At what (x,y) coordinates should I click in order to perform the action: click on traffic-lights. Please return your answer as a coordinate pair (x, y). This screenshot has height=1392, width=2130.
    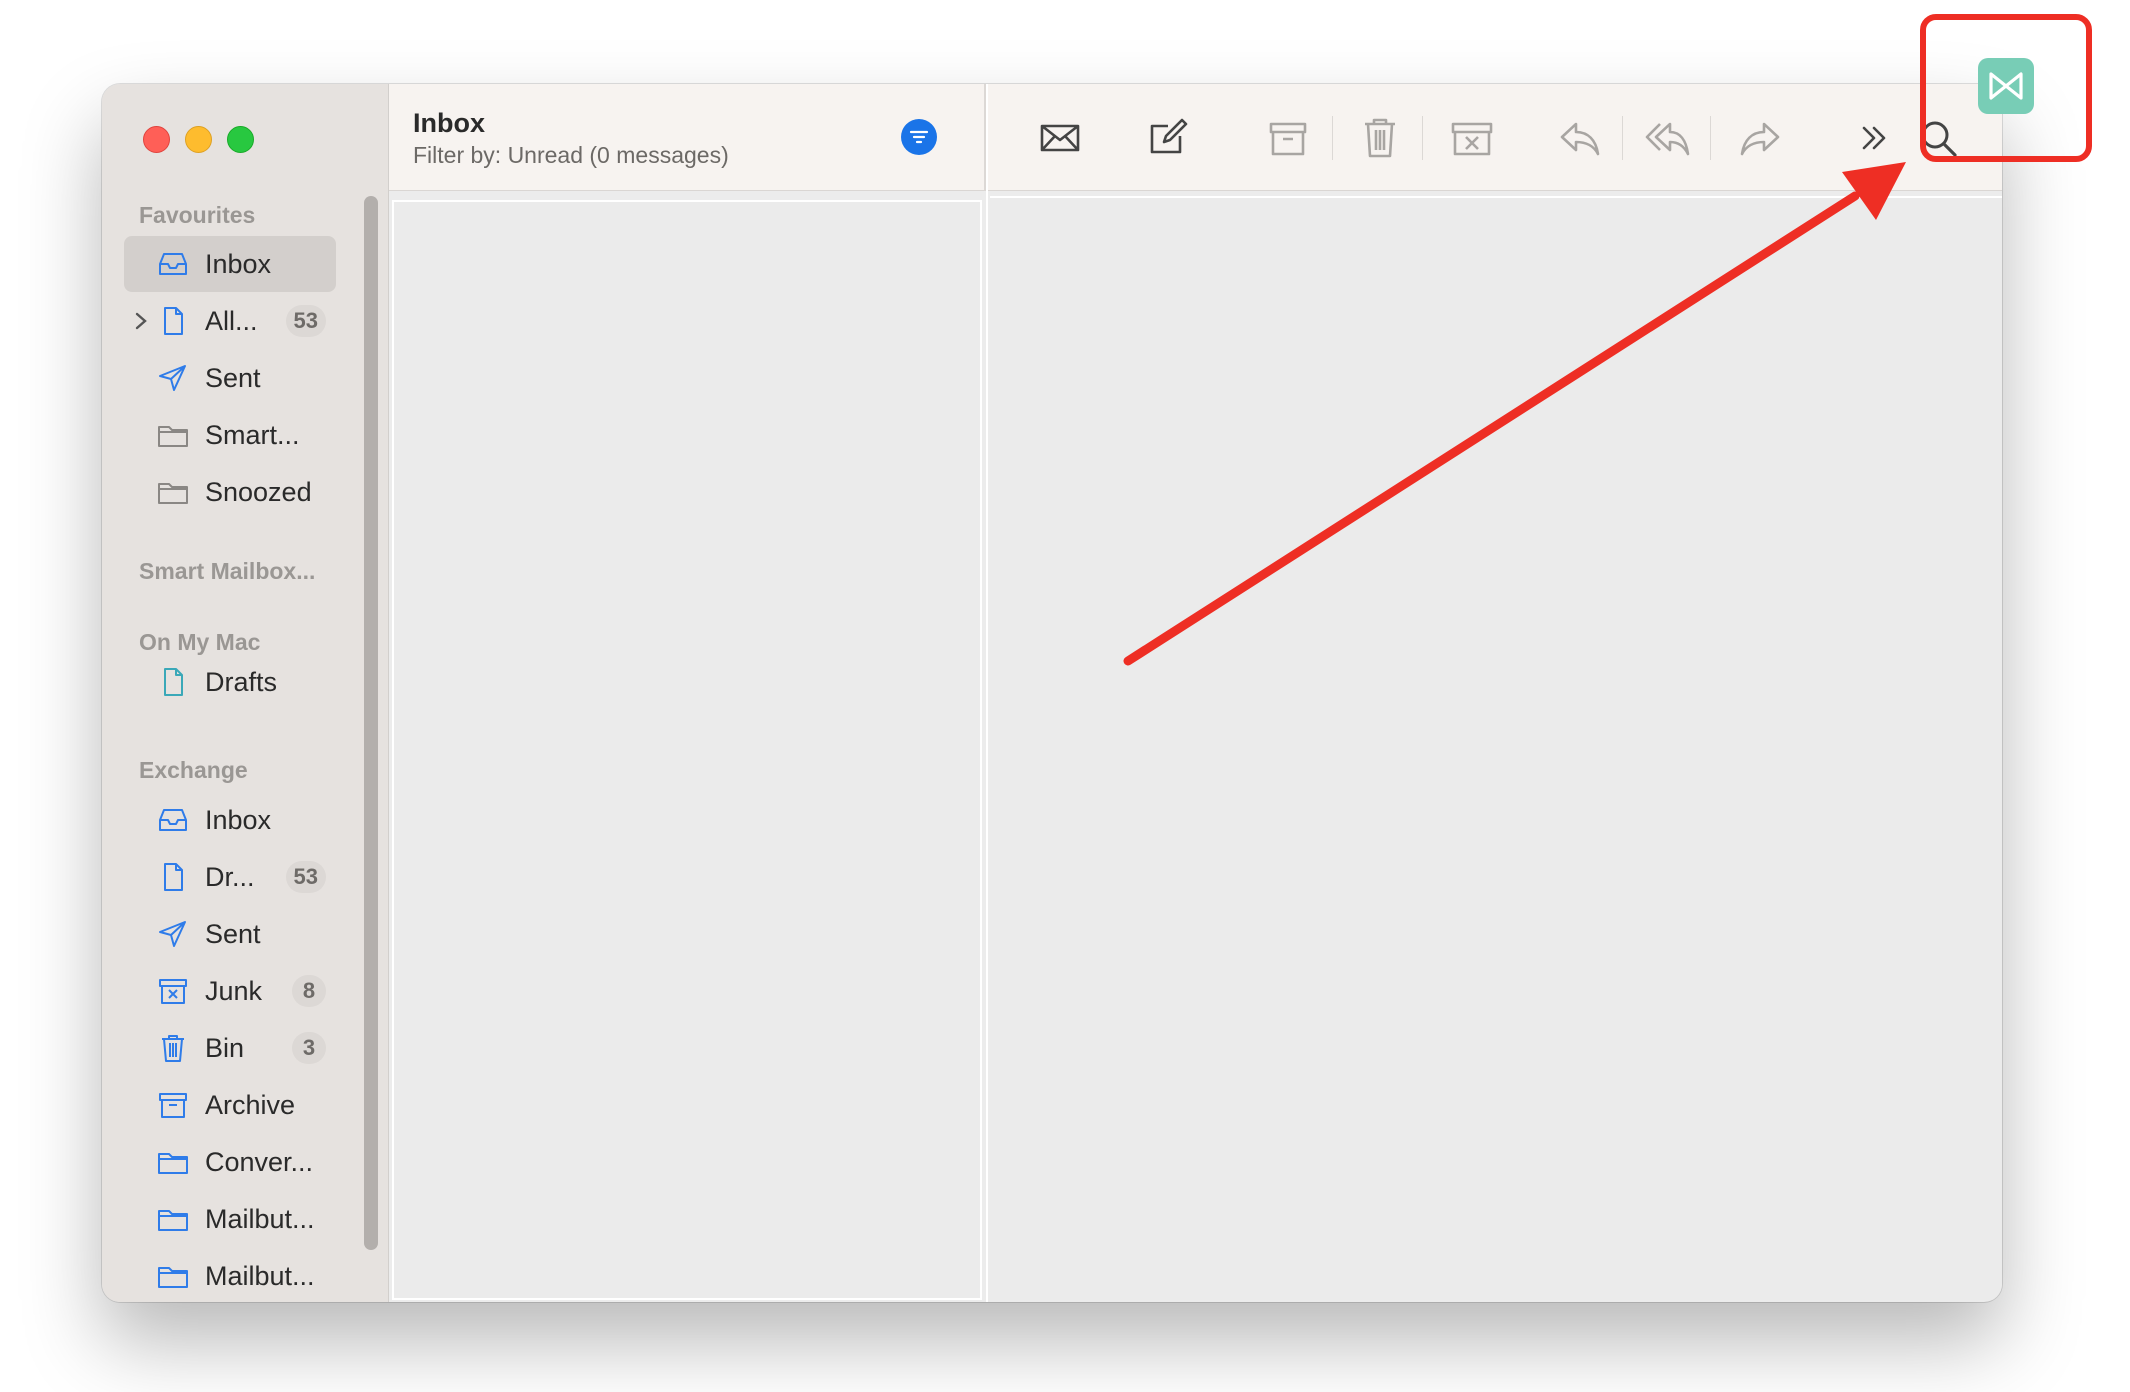
    Looking at the image, I should click on (198, 139).